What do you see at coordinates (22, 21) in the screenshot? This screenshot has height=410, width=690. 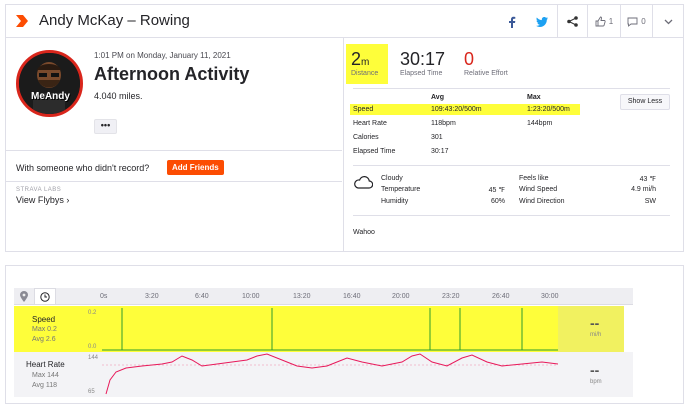 I see `strava-chevron-icon` at bounding box center [22, 21].